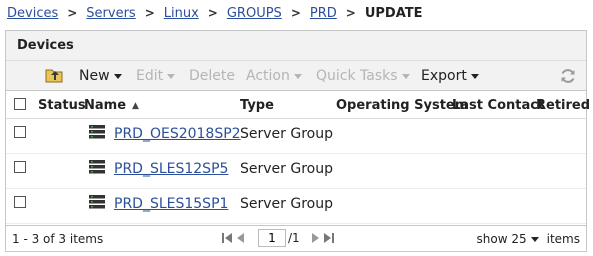 The width and height of the screenshot is (593, 256). What do you see at coordinates (402, 105) in the screenshot?
I see `column-header-os: Operating System` at bounding box center [402, 105].